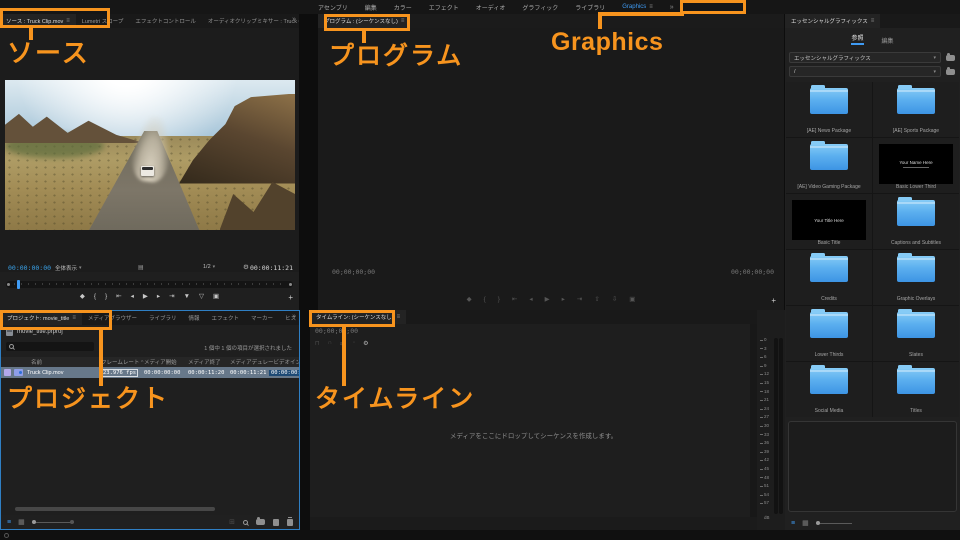 This screenshot has width=960, height=540. What do you see at coordinates (276, 522) in the screenshot?
I see `new-item-icon` at bounding box center [276, 522].